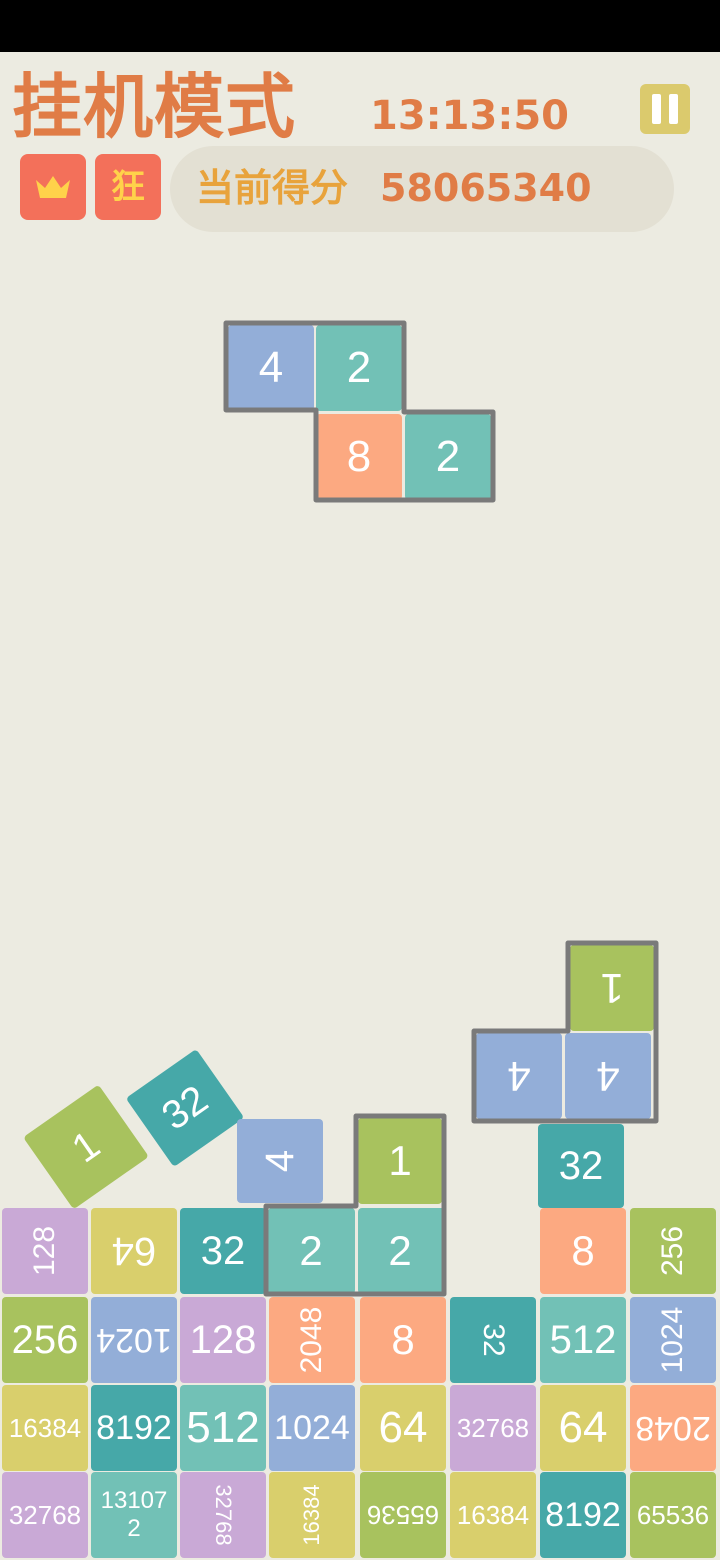 This screenshot has height=1560, width=720. What do you see at coordinates (565, 1032) in the screenshot?
I see `j-piece-outline` at bounding box center [565, 1032].